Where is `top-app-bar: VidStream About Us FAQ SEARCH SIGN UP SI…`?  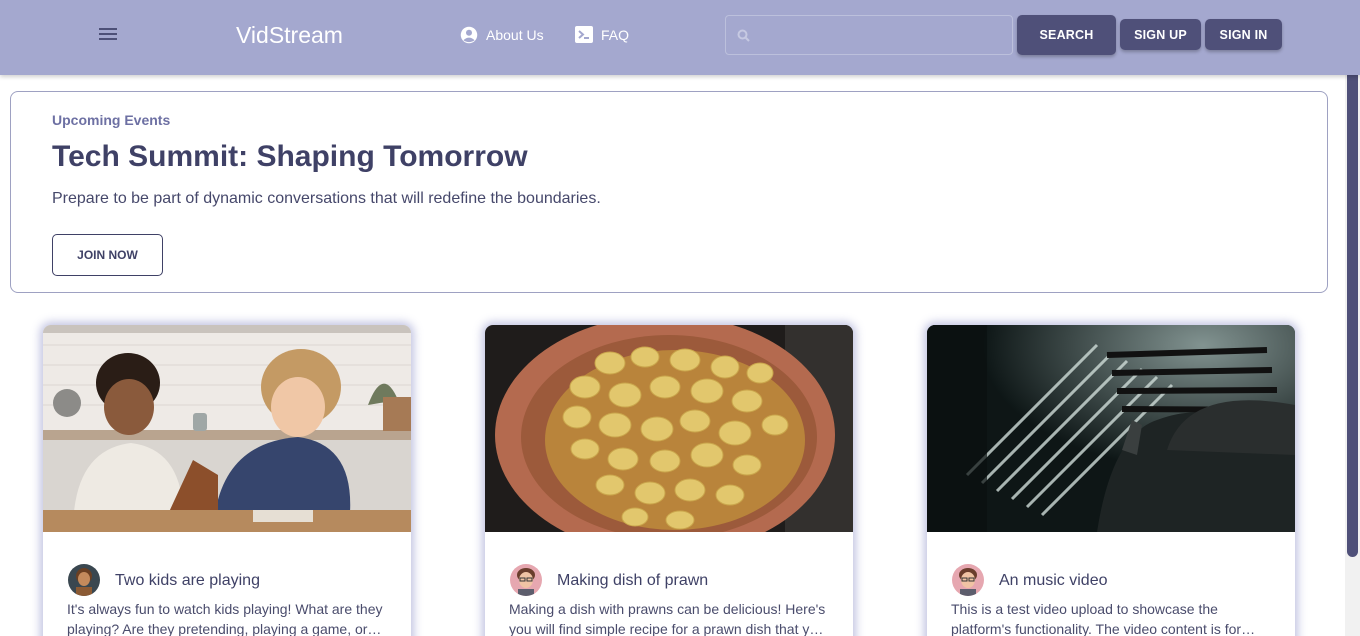 top-app-bar: VidStream About Us FAQ SEARCH SIGN UP SI… is located at coordinates (680, 37).